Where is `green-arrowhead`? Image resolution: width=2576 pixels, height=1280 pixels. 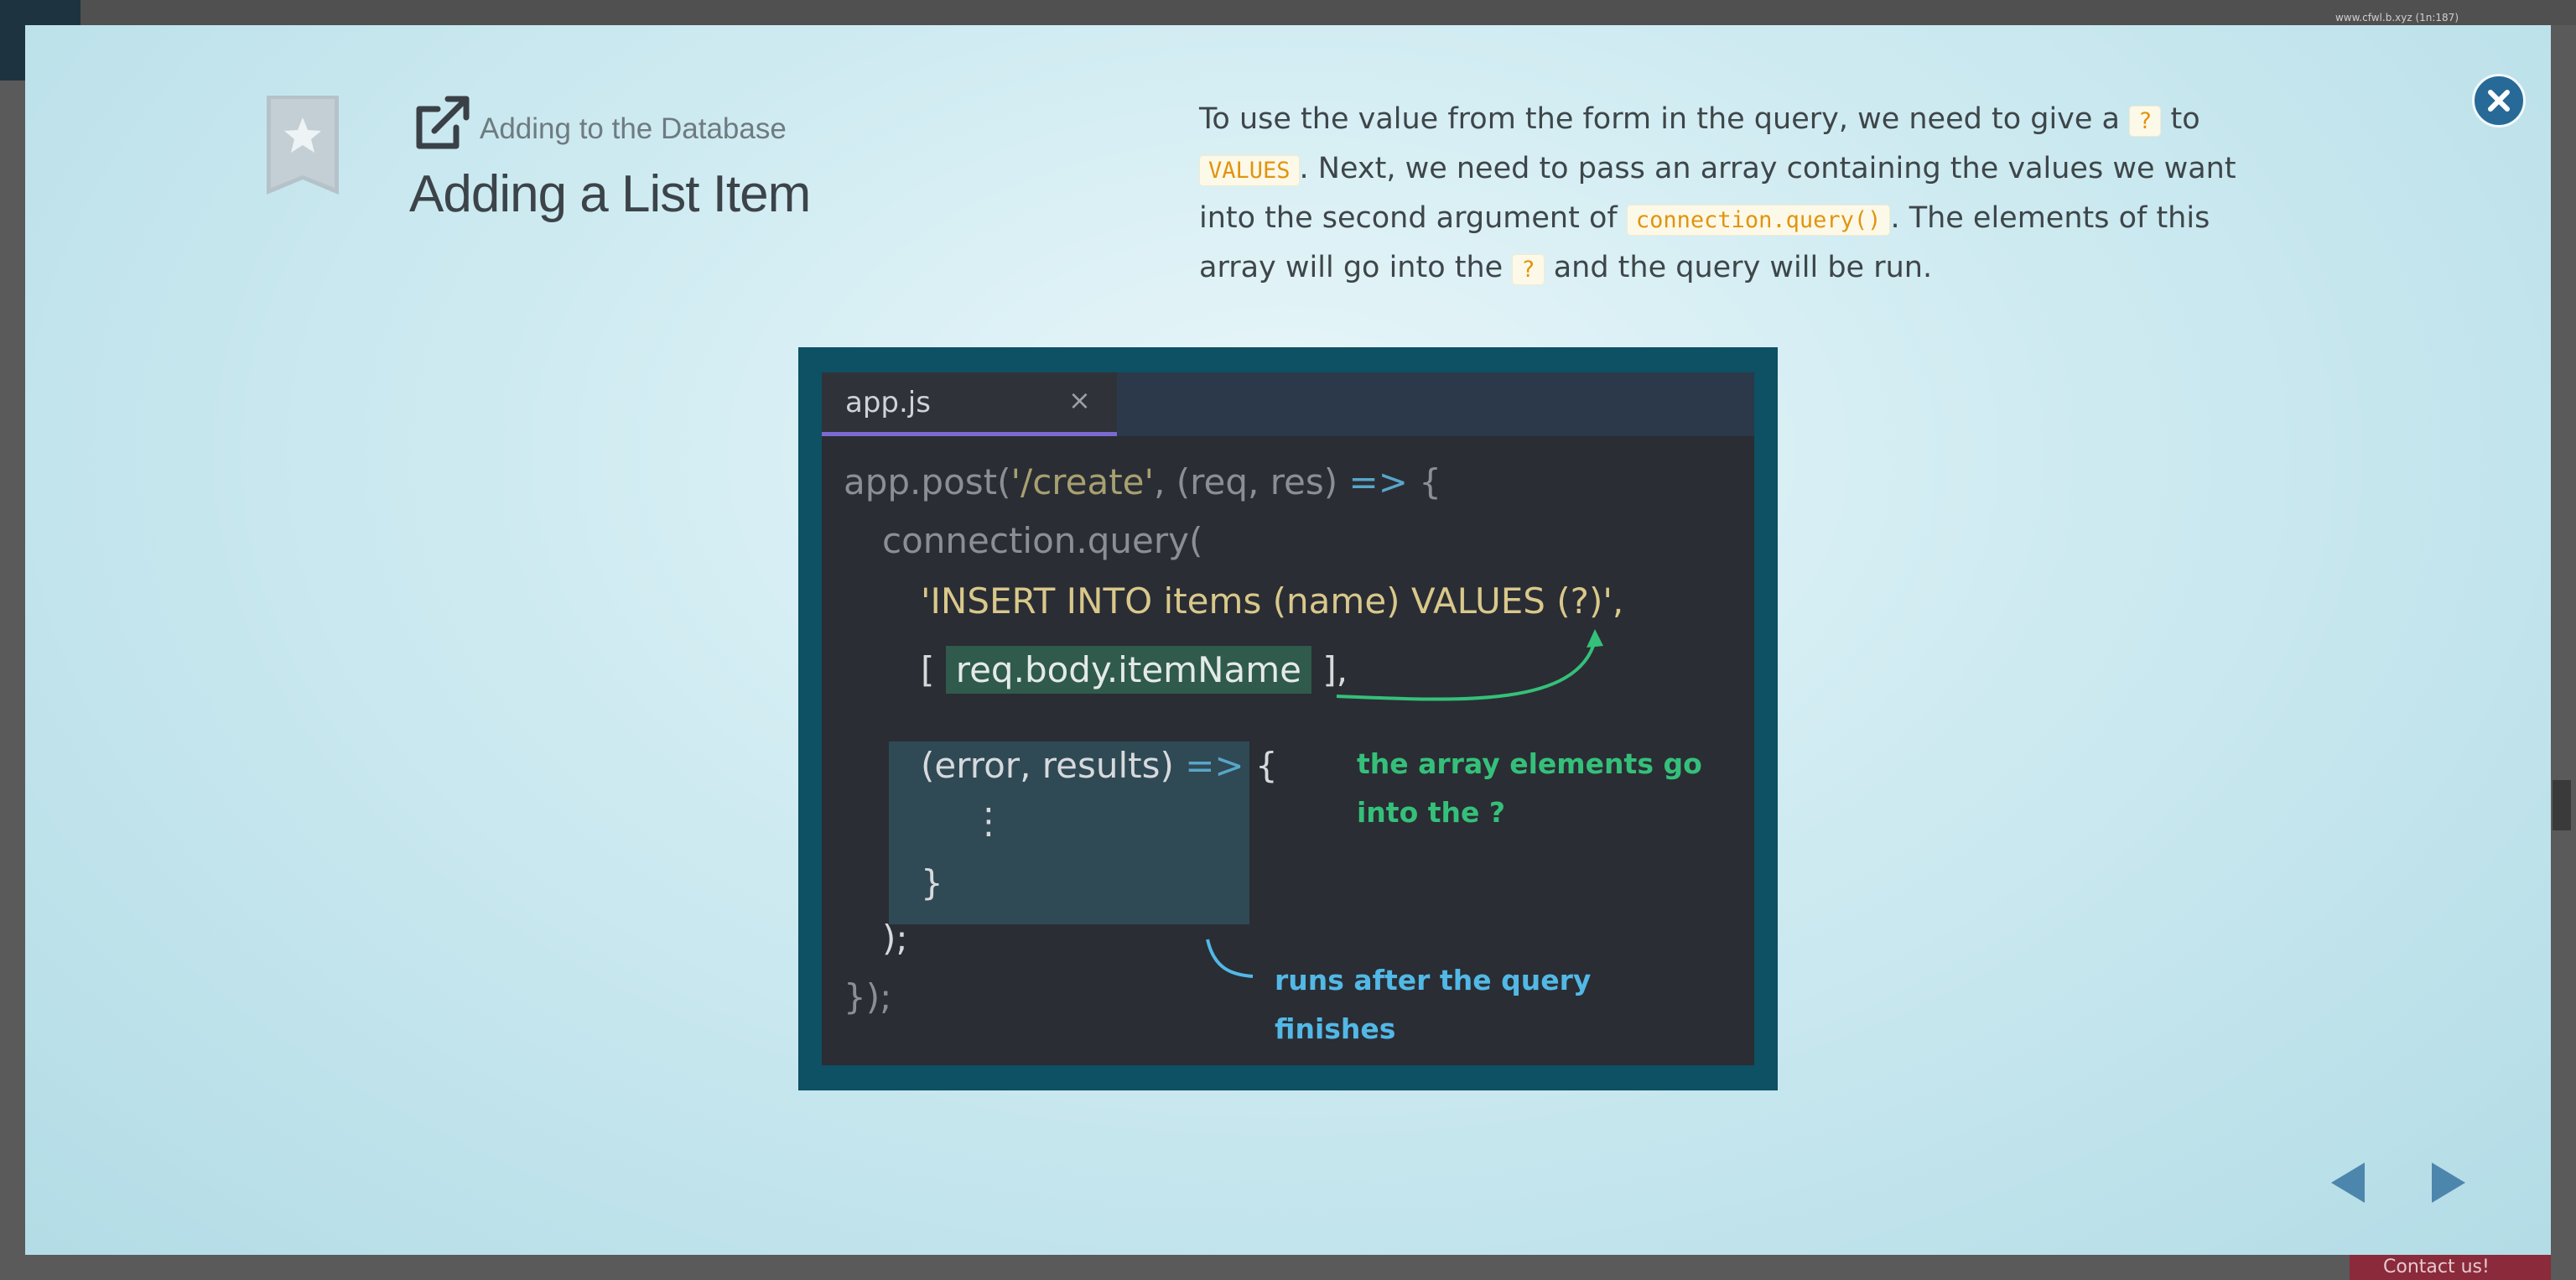
green-arrowhead is located at coordinates (1595, 638).